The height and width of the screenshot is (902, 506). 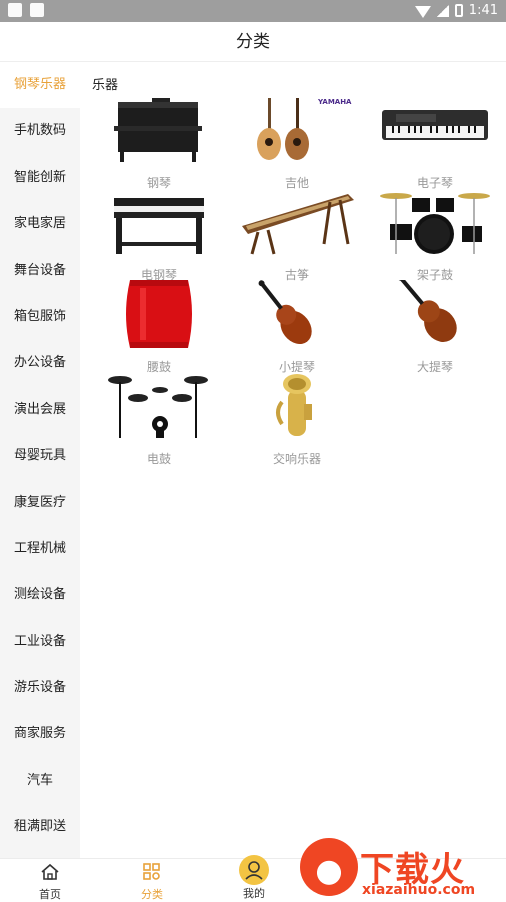 What do you see at coordinates (40, 595) in the screenshot?
I see `sidebar-item-surveying-equipment: 测绘设备` at bounding box center [40, 595].